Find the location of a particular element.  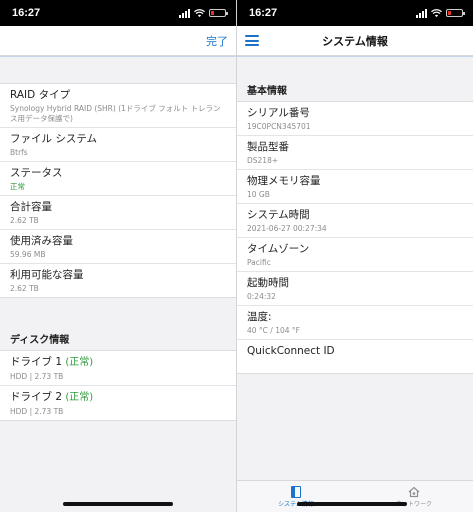

list-item-status: ステータス 正常 is located at coordinates (118, 179).